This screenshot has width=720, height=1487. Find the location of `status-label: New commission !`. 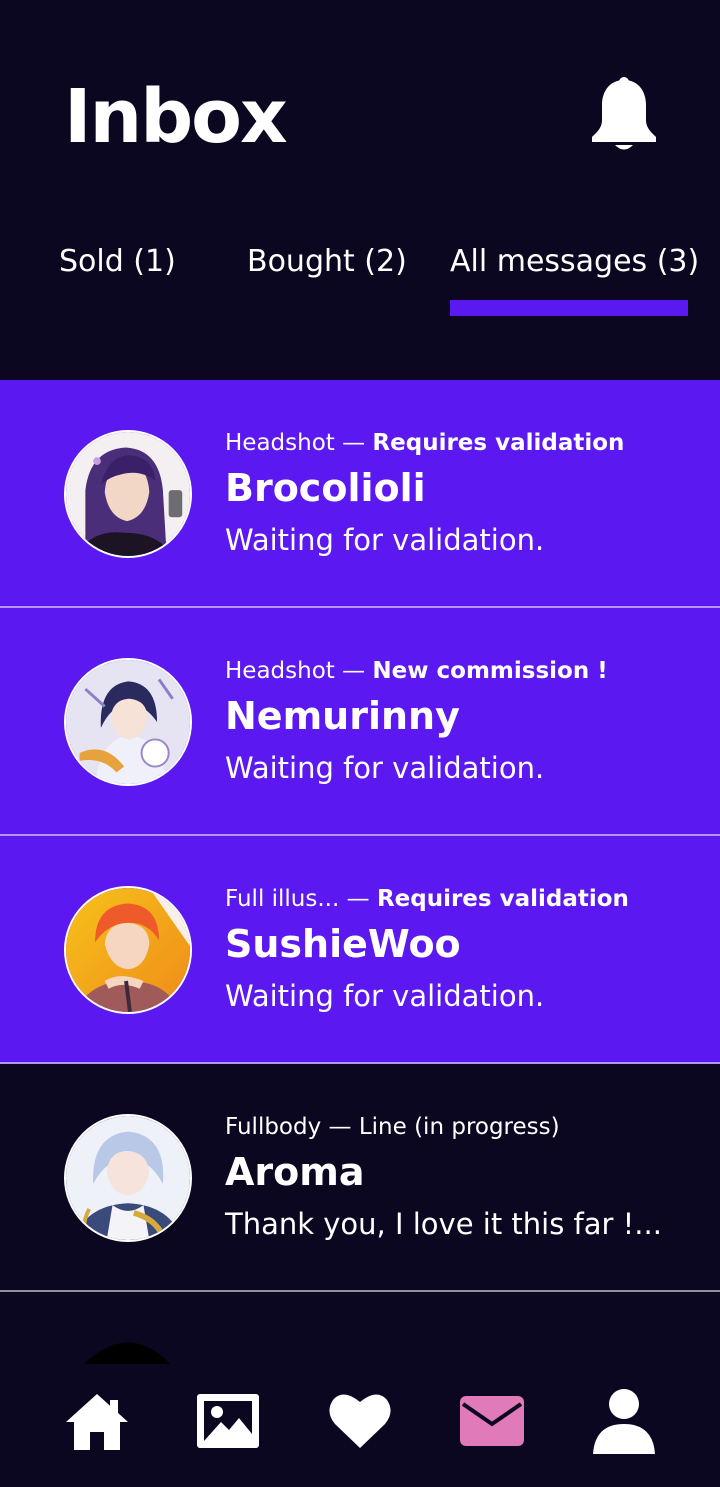

status-label: New commission ! is located at coordinates (490, 671).